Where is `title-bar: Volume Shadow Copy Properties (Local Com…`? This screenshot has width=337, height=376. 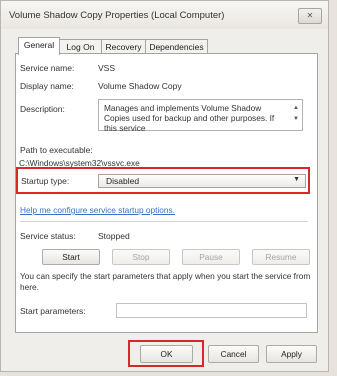
title-bar: Volume Shadow Copy Properties (Local Com… is located at coordinates (164, 15).